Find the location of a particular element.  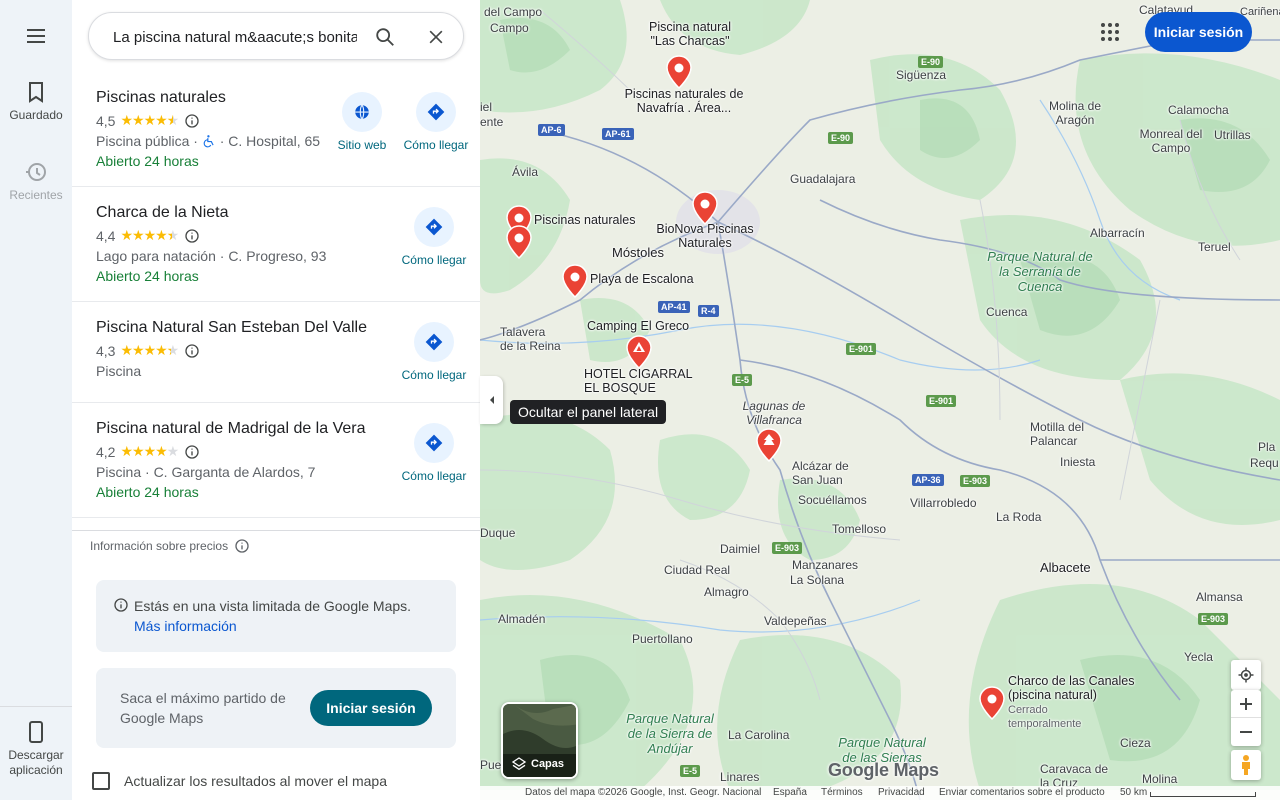

more-info-link: Más información is located at coordinates (185, 626).